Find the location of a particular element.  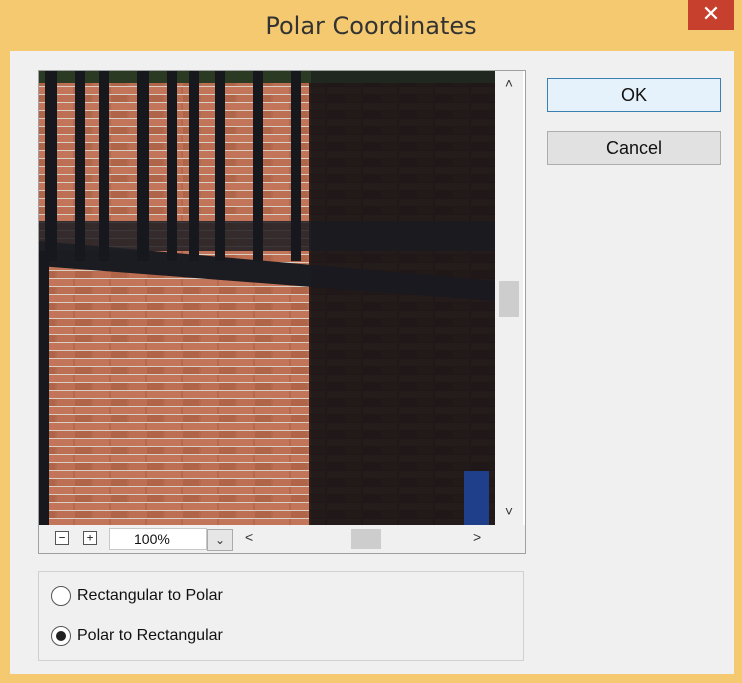

cancel-button: Cancel is located at coordinates (634, 148).